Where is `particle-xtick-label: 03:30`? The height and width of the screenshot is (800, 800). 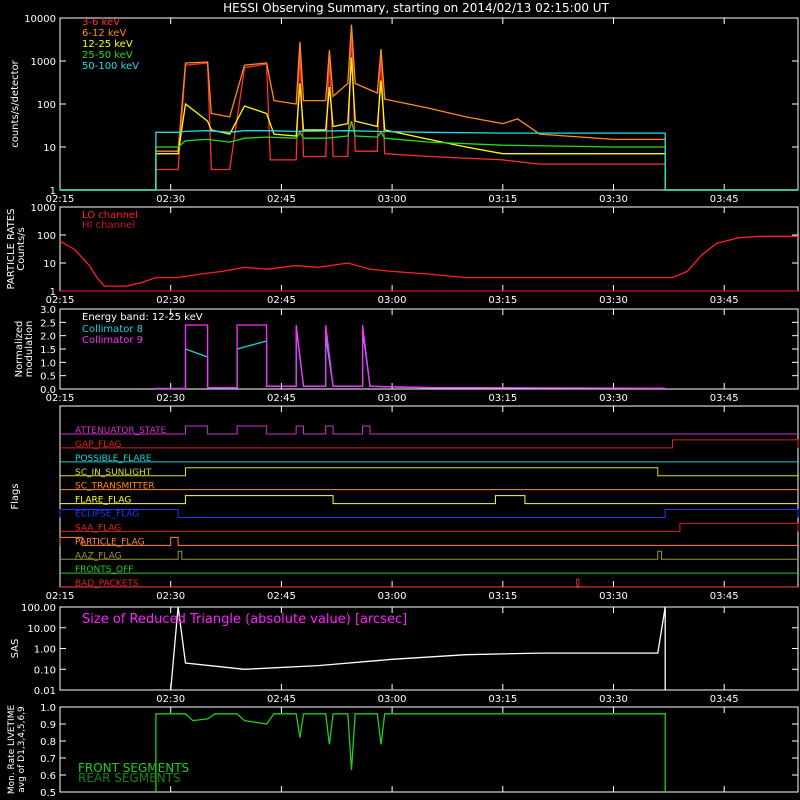
particle-xtick-label: 03:30 is located at coordinates (613, 300).